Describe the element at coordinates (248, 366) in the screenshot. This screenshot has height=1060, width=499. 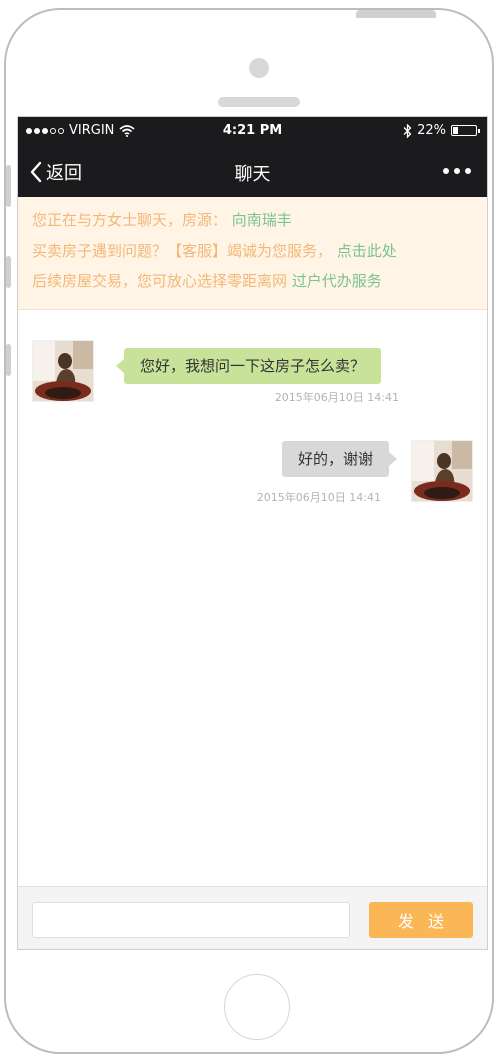
I see `message-bubble-incoming: 您好，我想问一下这房子怎么卖？` at that location.